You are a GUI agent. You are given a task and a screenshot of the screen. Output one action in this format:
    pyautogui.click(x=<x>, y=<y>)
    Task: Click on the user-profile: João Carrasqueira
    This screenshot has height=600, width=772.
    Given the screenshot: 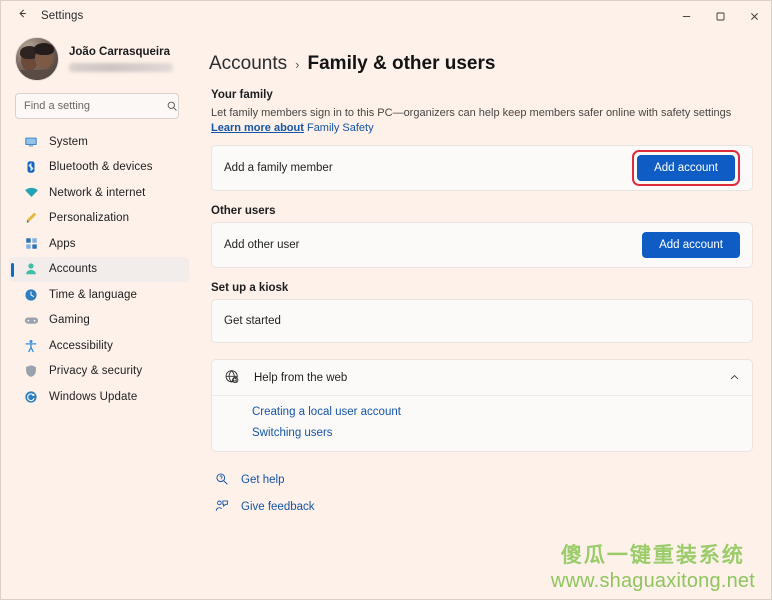 What is the action you would take?
    pyautogui.click(x=95, y=60)
    